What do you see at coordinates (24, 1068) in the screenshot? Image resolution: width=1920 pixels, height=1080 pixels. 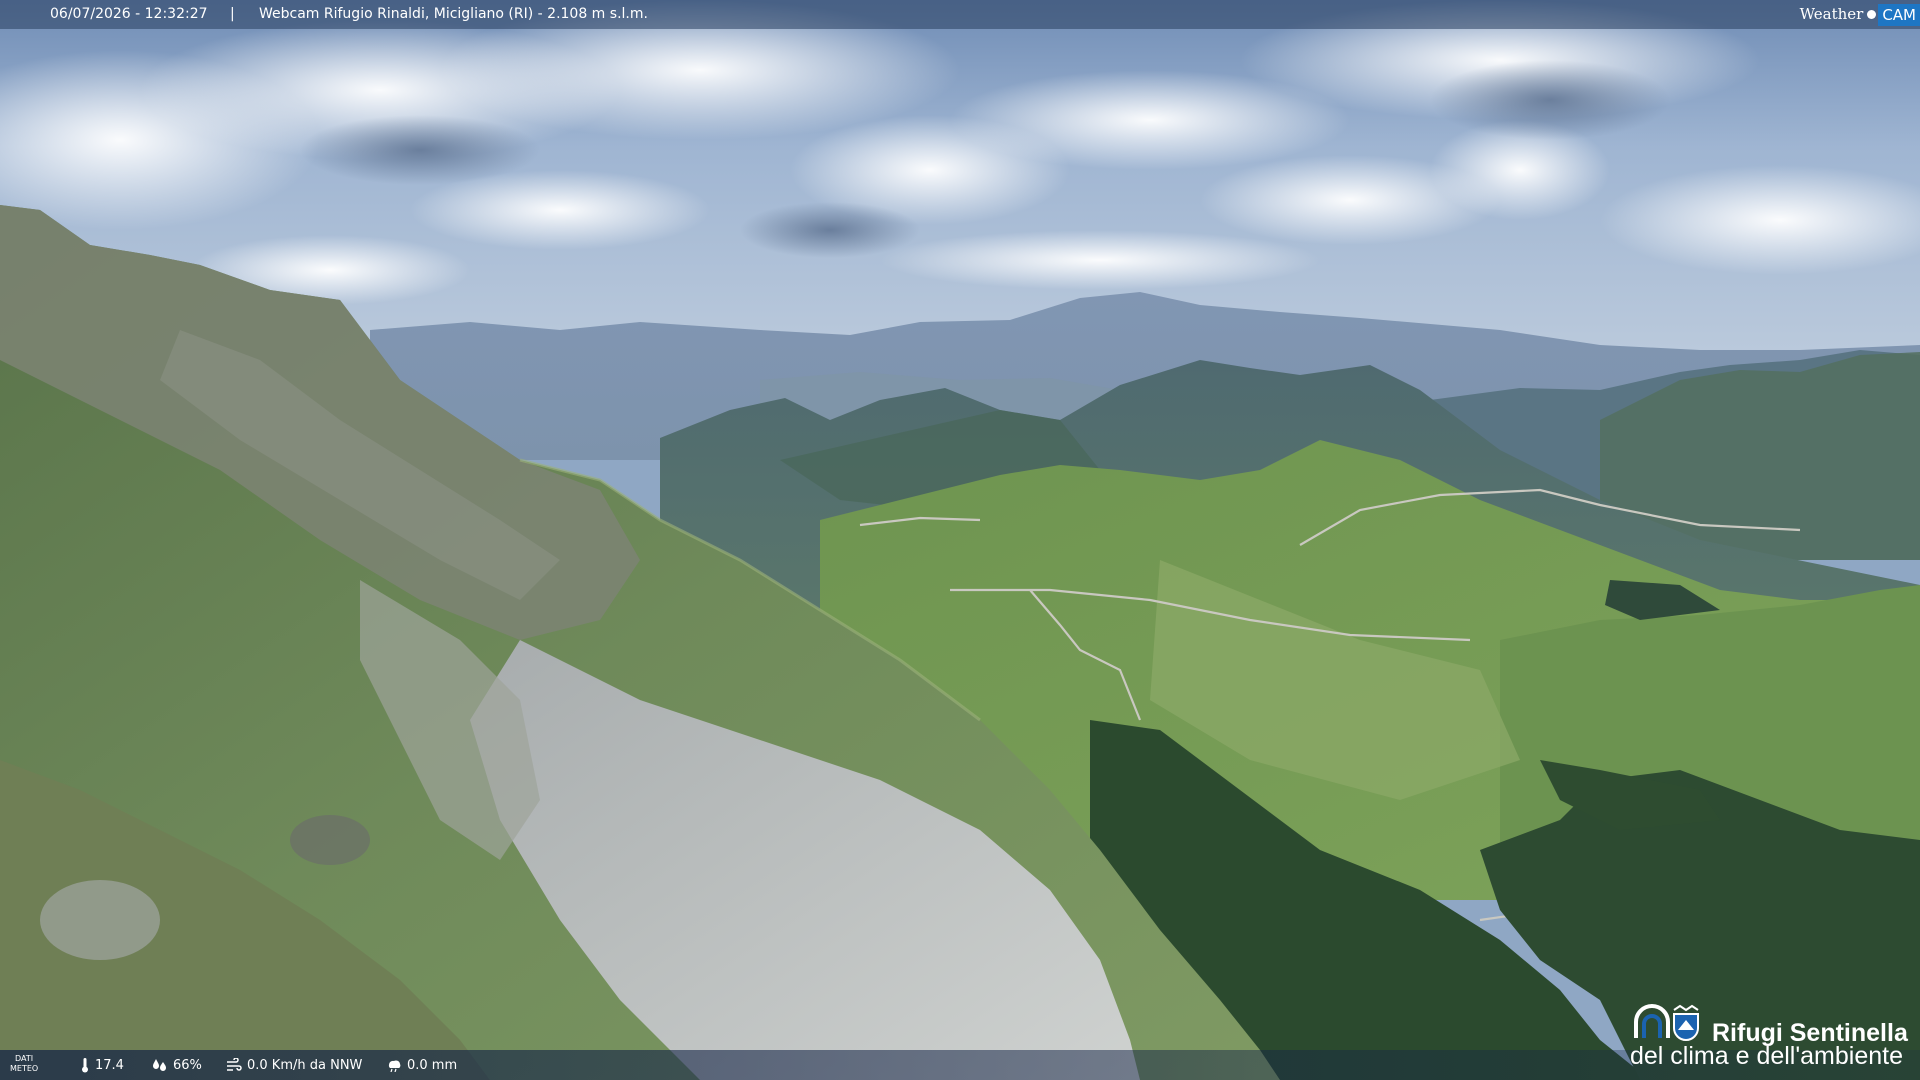 I see `weather-label-line2: METEO` at bounding box center [24, 1068].